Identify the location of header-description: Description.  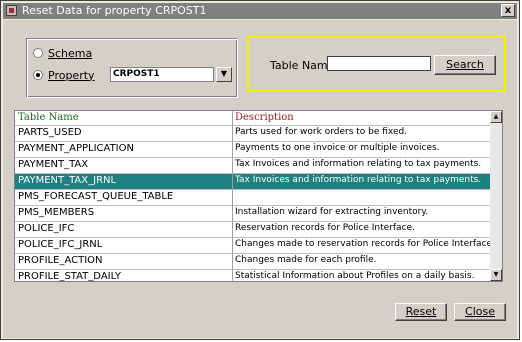
(264, 117).